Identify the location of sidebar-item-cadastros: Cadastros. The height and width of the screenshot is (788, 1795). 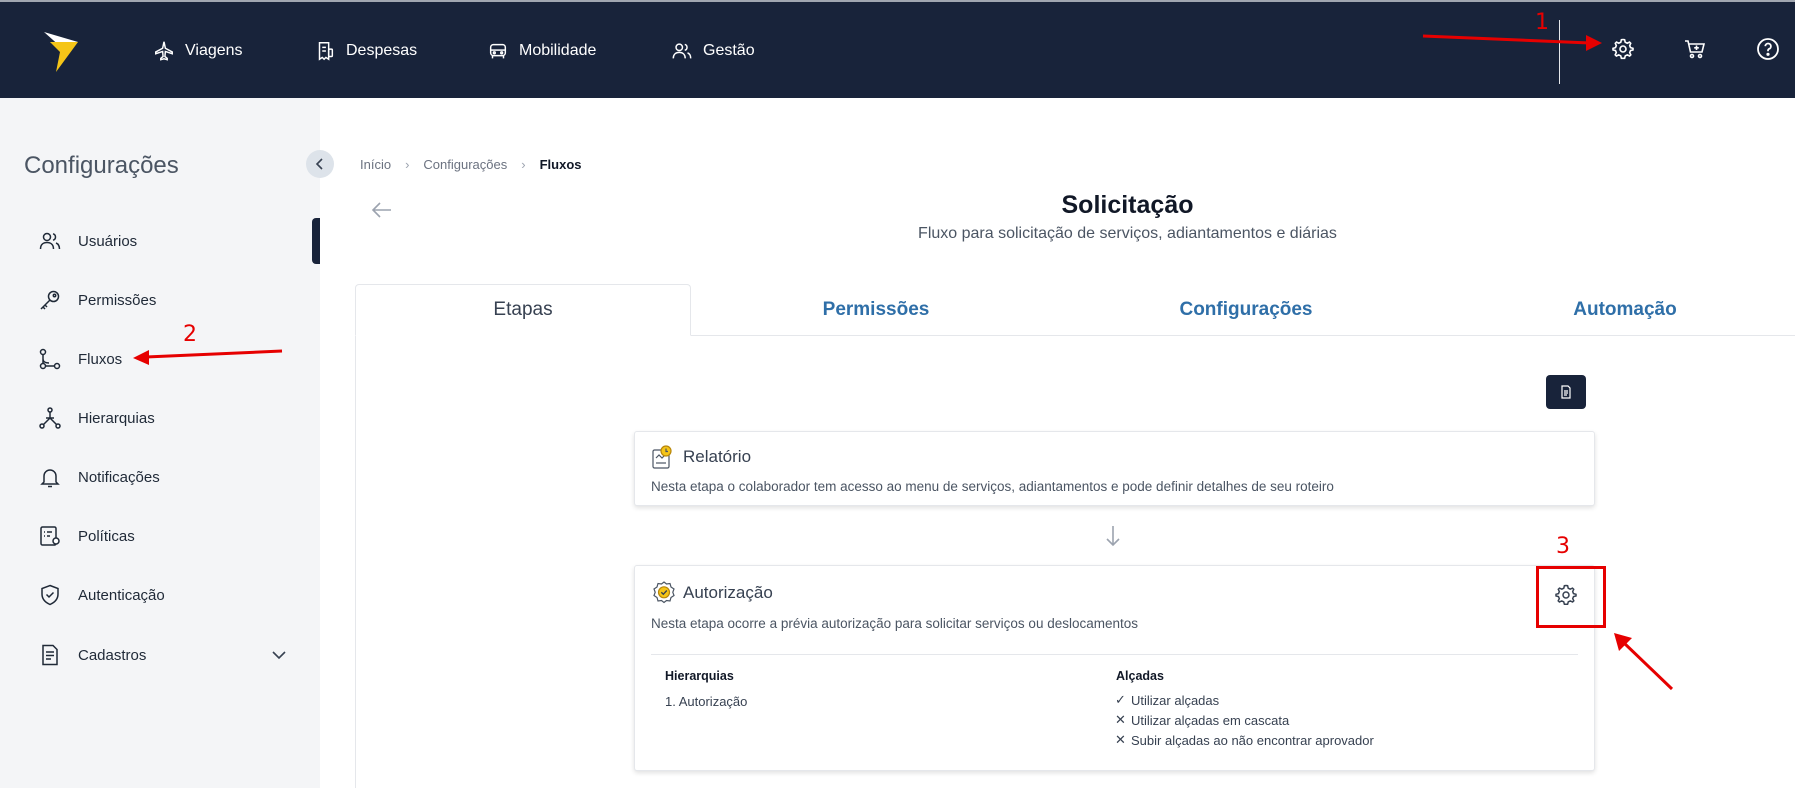
(163, 655).